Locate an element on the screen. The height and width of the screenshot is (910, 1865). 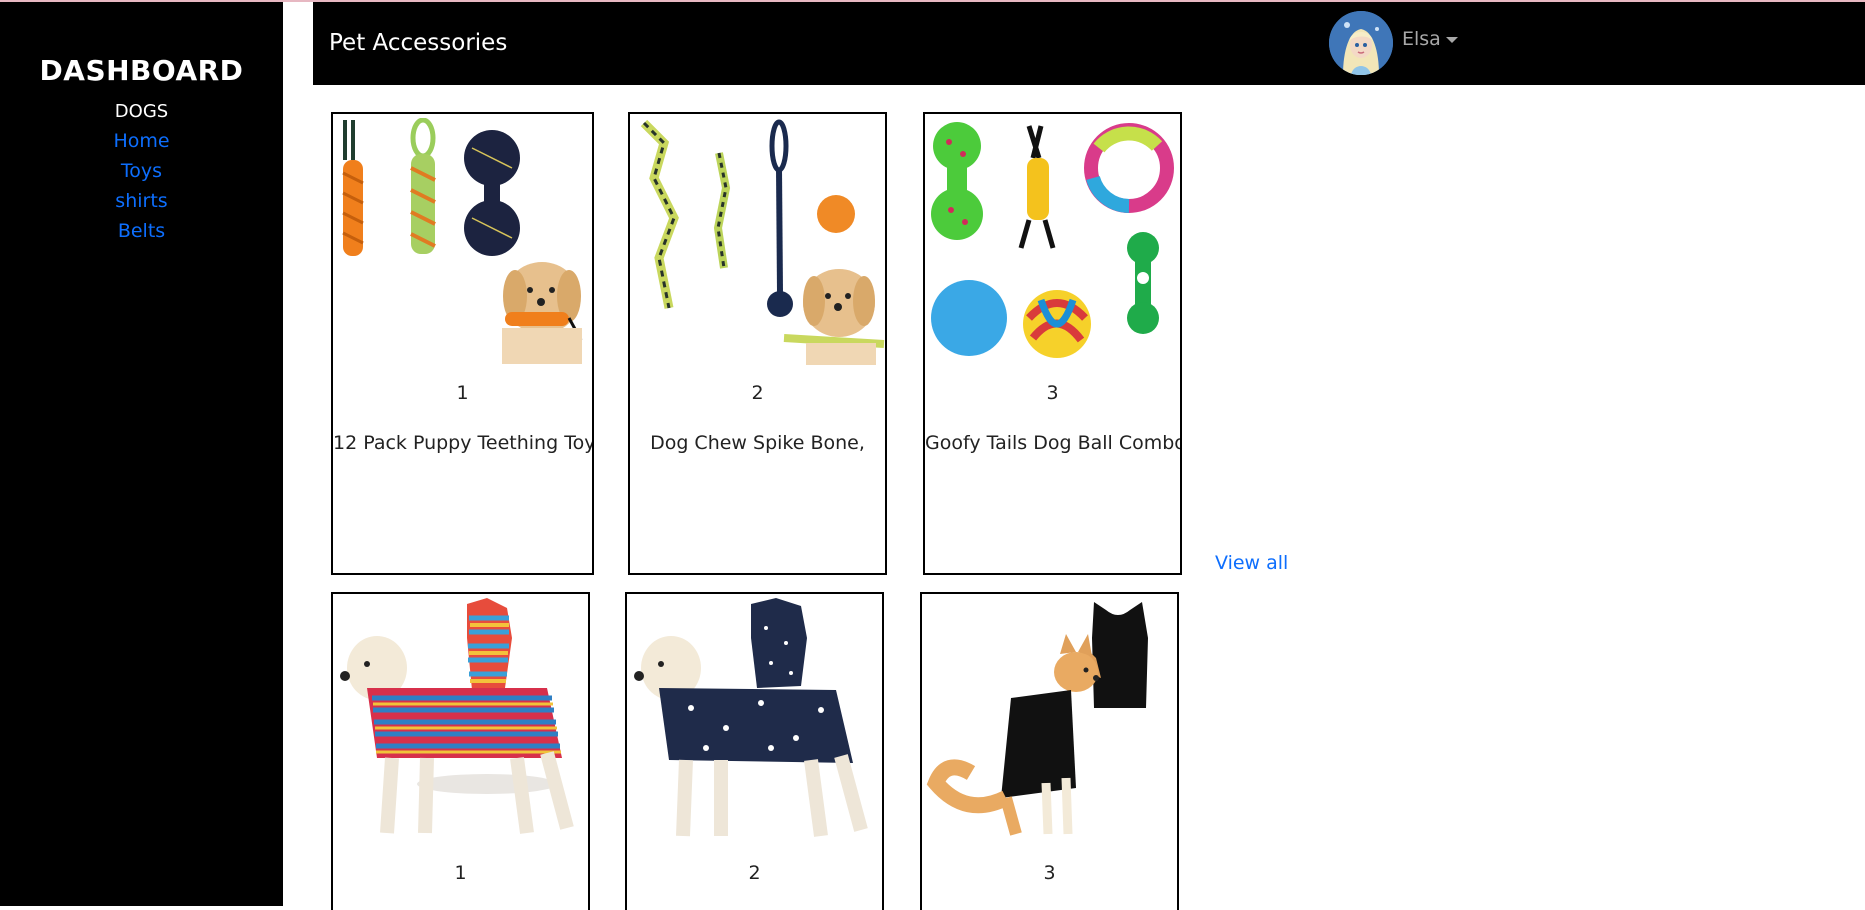
product-image-rope-chews is located at coordinates (762, 242).